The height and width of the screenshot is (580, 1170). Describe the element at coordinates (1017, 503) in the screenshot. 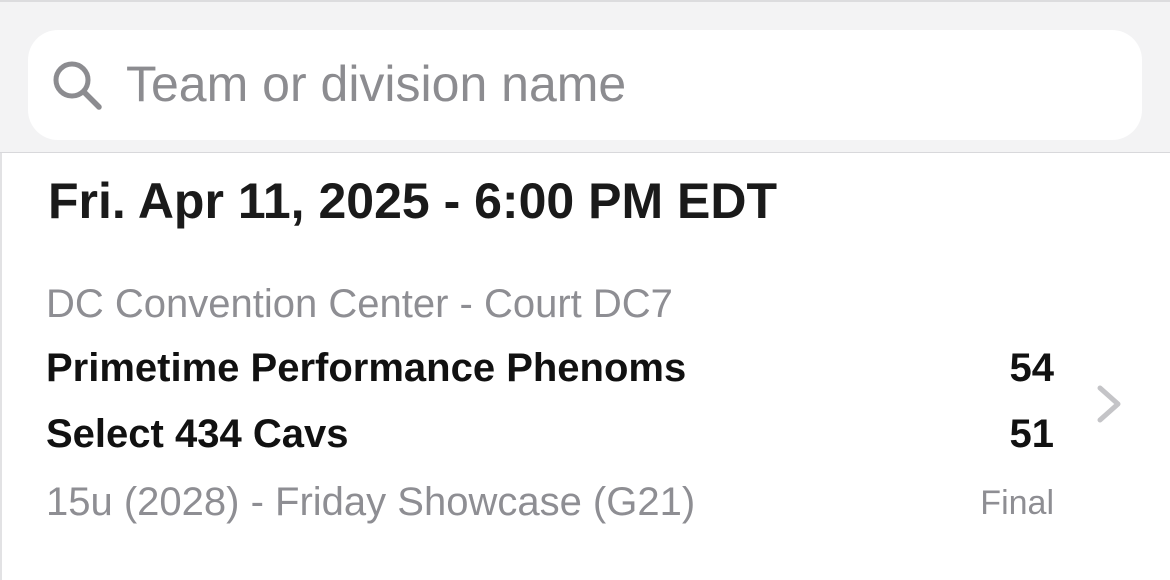

I see `game-status: Final` at that location.